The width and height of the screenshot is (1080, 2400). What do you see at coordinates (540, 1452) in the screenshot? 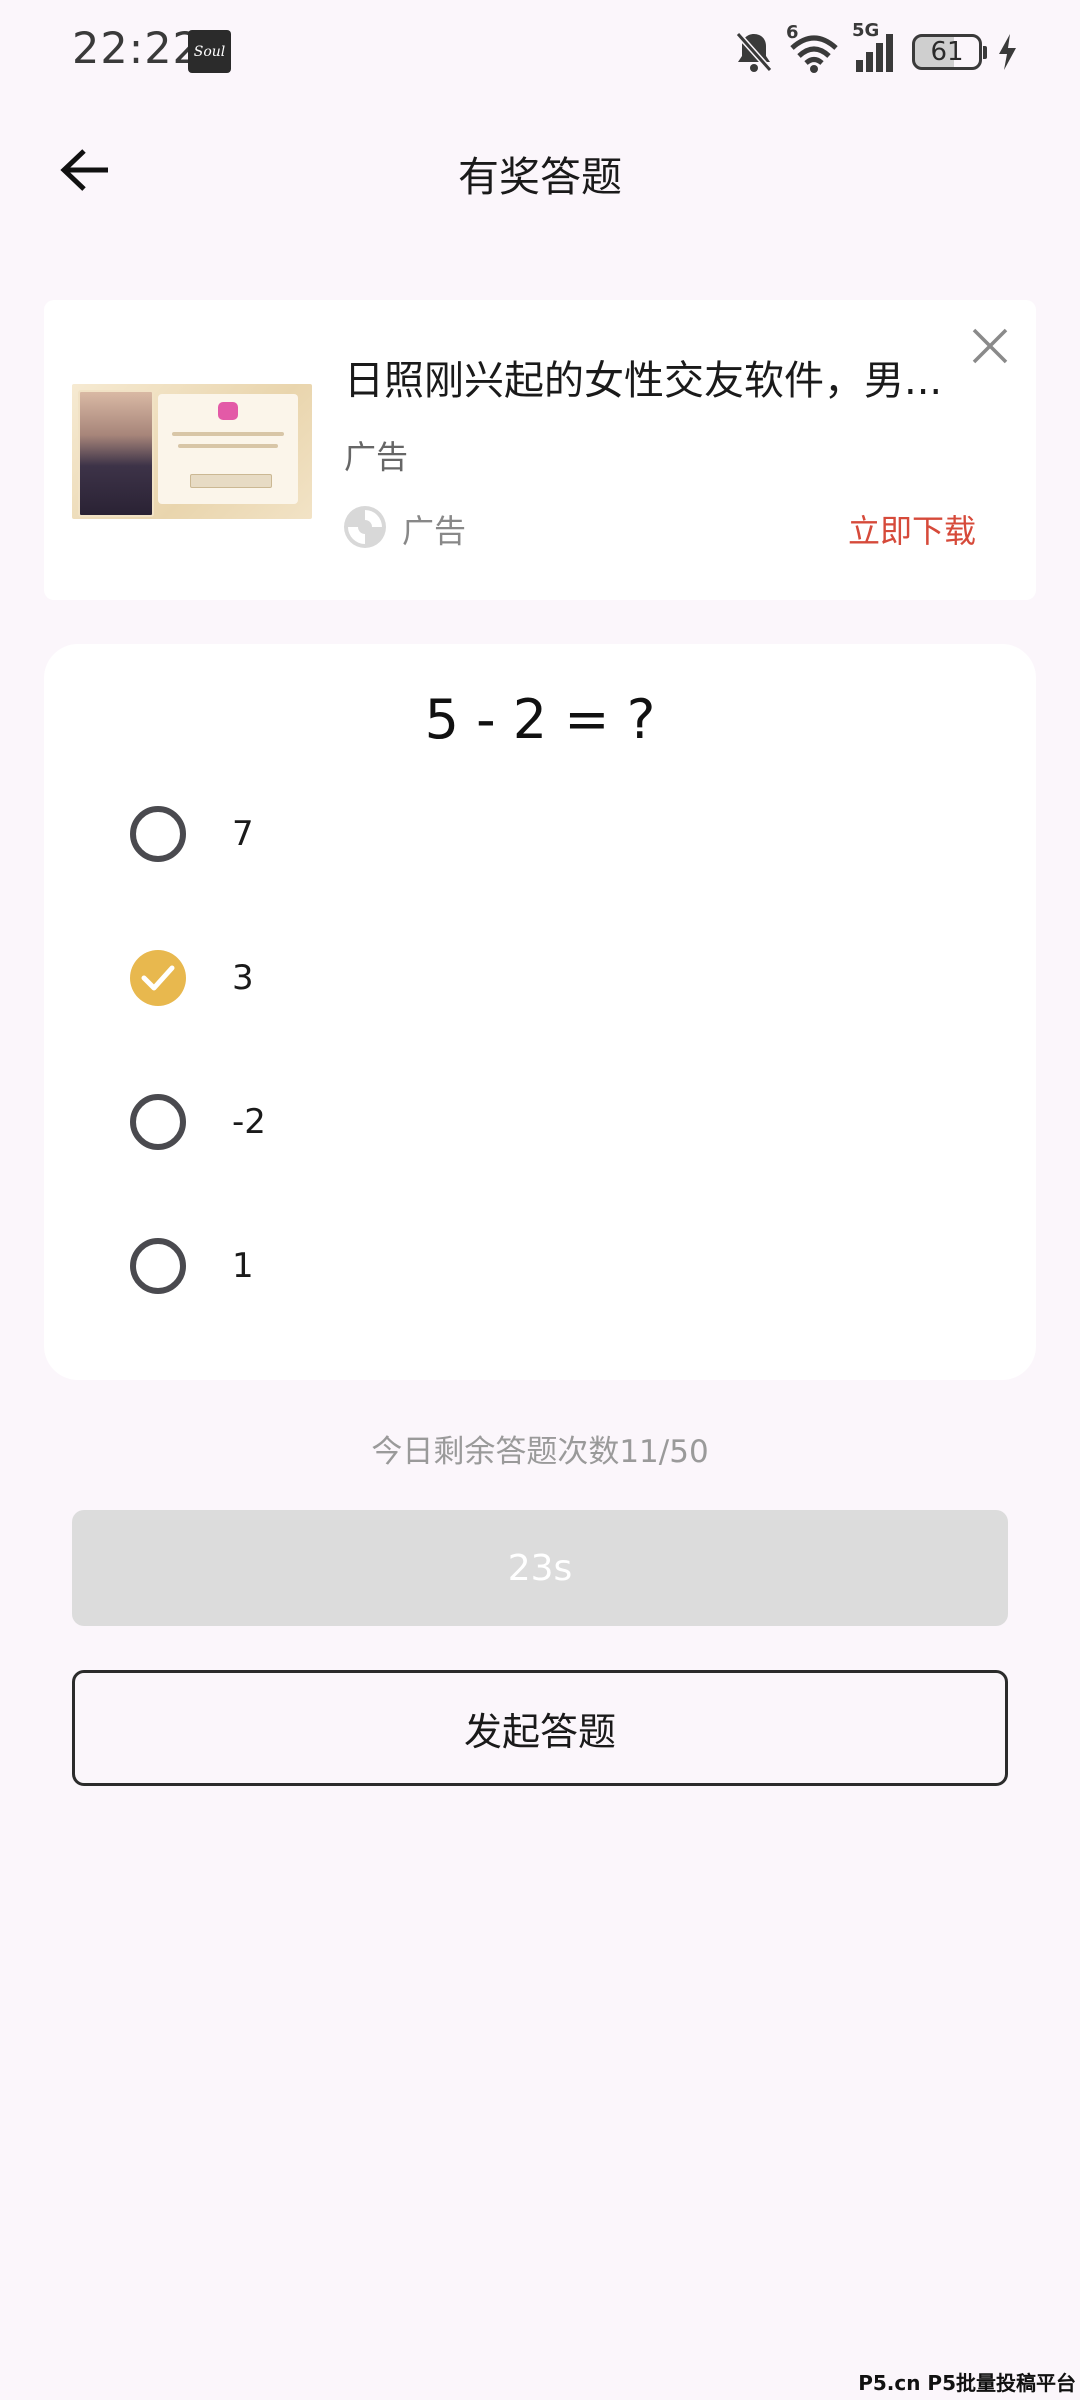
I see `remaining-attempts-text: 今日剩余答题次数11/50` at bounding box center [540, 1452].